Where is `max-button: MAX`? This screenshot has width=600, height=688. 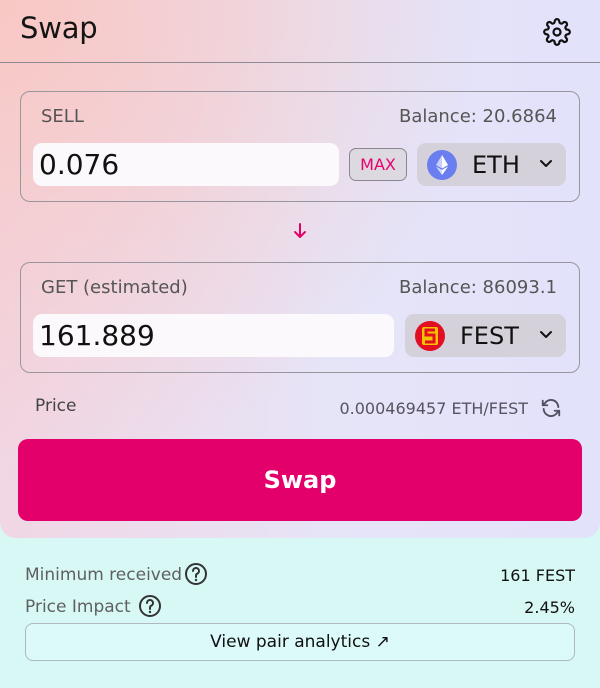 max-button: MAX is located at coordinates (378, 164).